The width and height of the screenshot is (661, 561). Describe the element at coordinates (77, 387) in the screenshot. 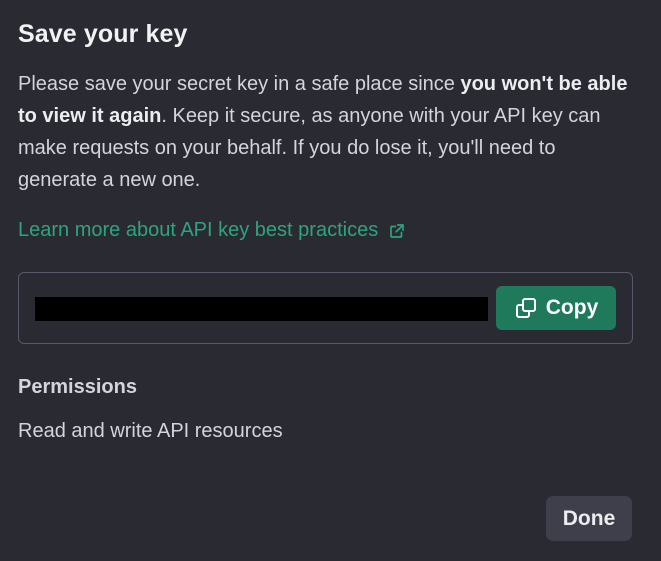

I see `permissions-heading: Permissions` at that location.